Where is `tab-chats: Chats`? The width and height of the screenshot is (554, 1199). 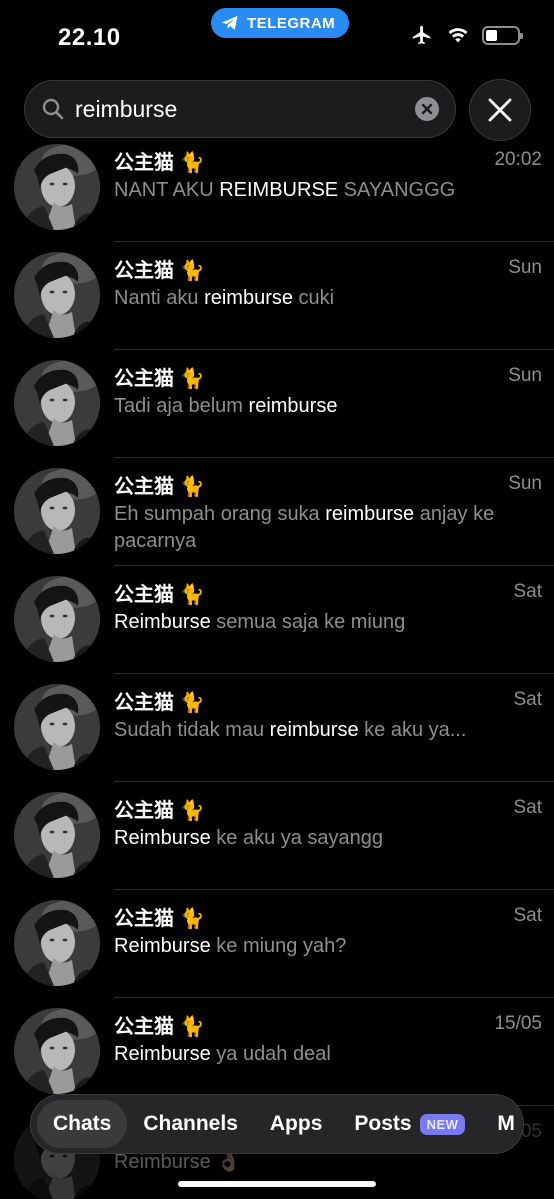
tab-chats: Chats is located at coordinates (82, 1124).